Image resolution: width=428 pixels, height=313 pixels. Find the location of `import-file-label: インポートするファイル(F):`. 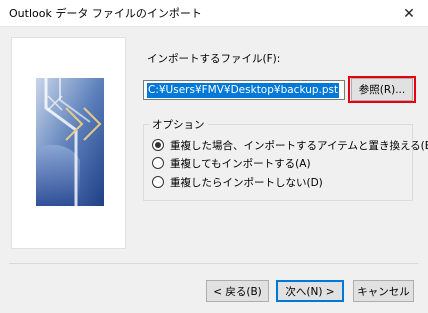

import-file-label: インポートするファイル(F): is located at coordinates (214, 59).